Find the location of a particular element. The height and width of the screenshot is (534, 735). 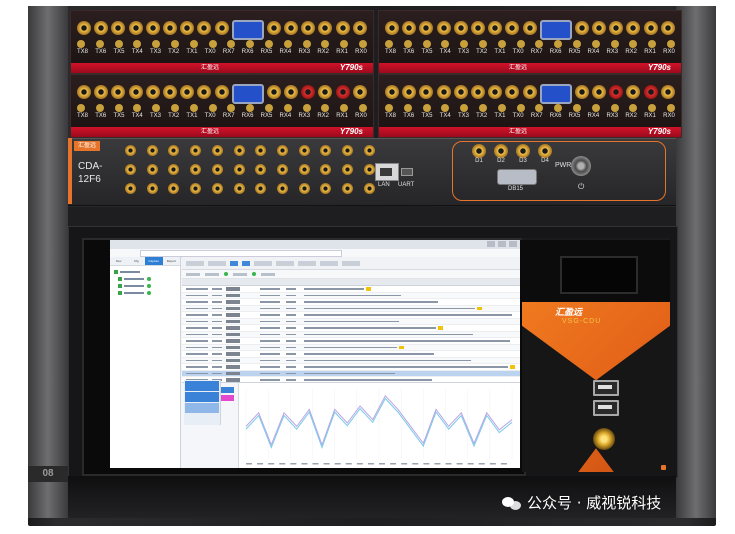

tab-dev: Dev is located at coordinates (119, 261).